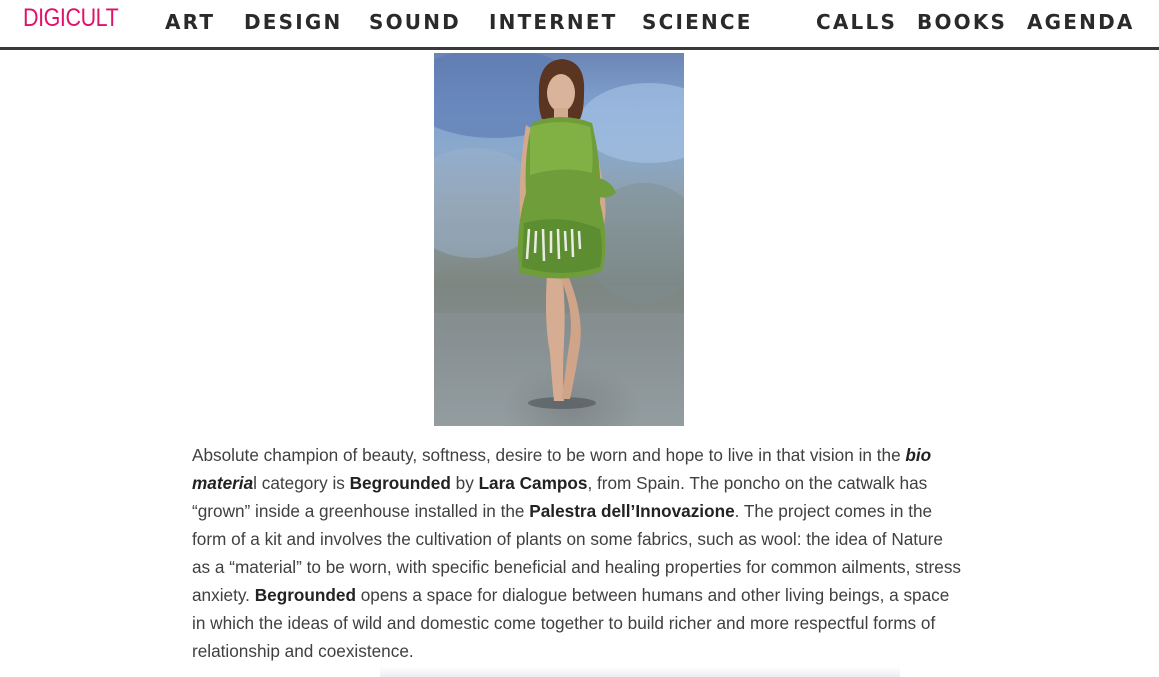 Image resolution: width=1159 pixels, height=677 pixels. What do you see at coordinates (856, 22) in the screenshot?
I see `nav-item-calls: CALLS` at bounding box center [856, 22].